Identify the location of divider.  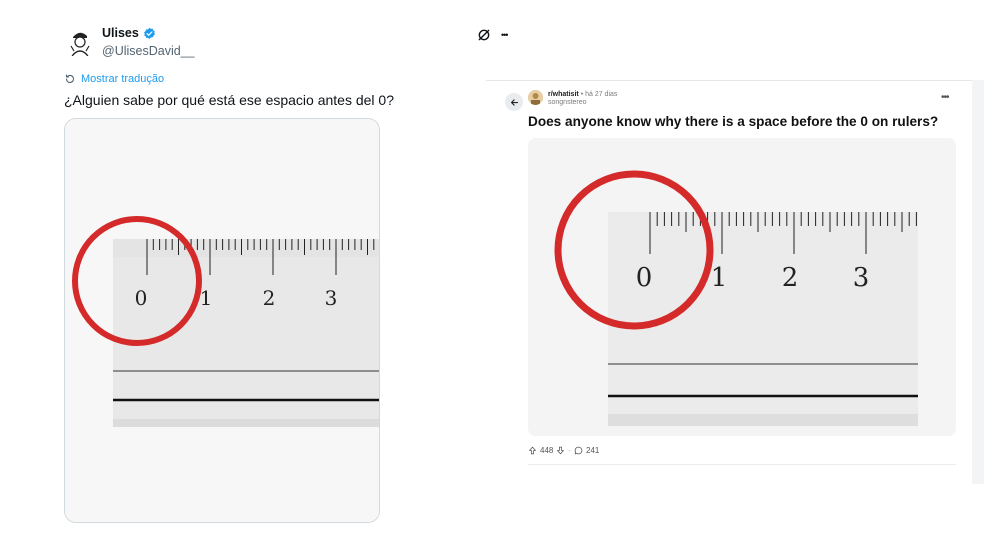
(742, 464).